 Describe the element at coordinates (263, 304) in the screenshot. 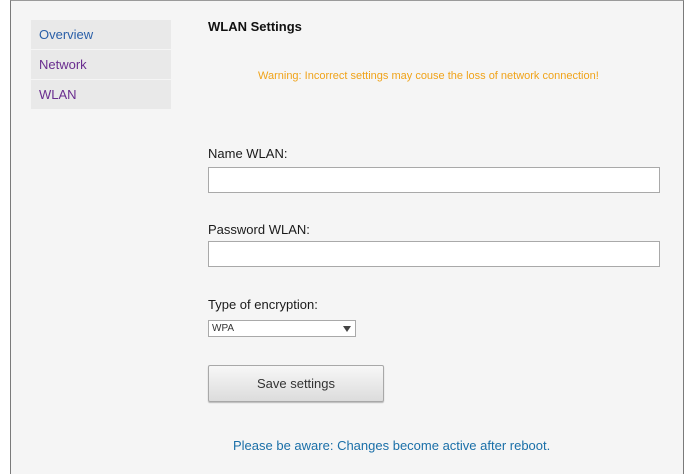

I see `encryption-label: Type of encryption:` at that location.